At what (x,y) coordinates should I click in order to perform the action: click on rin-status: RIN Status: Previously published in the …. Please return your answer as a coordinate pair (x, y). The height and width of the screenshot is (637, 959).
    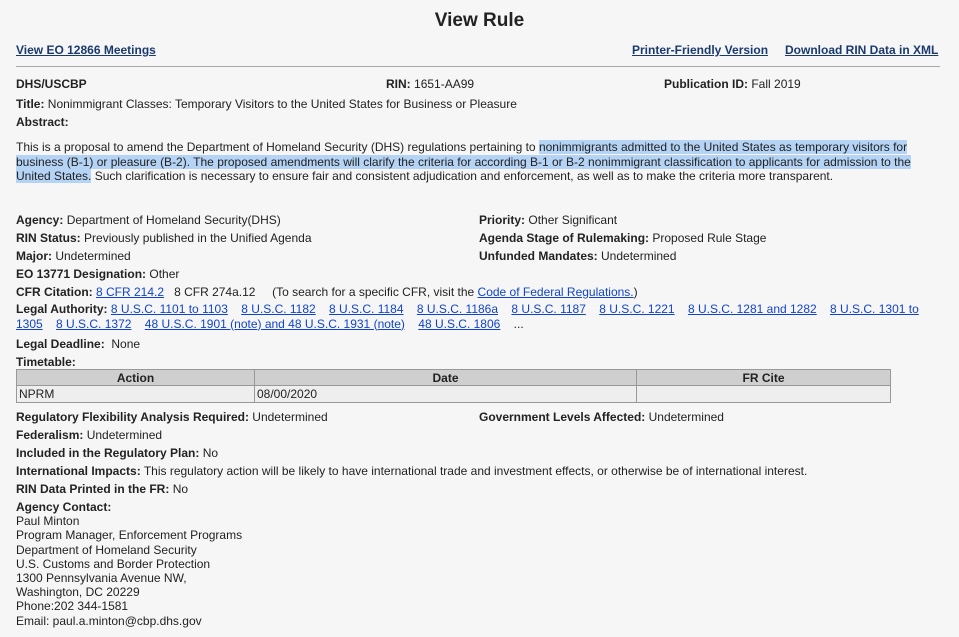
    Looking at the image, I should click on (164, 238).